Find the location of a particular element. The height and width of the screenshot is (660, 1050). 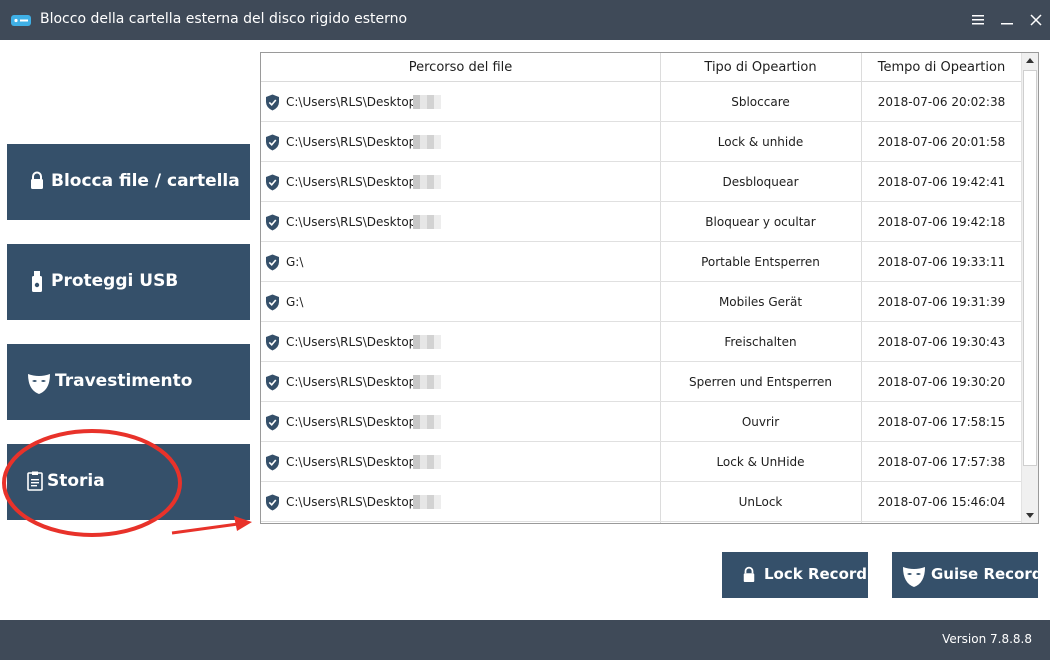

menu-icon is located at coordinates (978, 20).